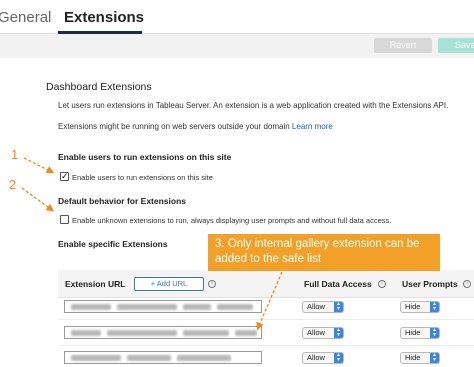  Describe the element at coordinates (338, 284) in the screenshot. I see `column-header-full-data-access: Full Data Access` at that location.